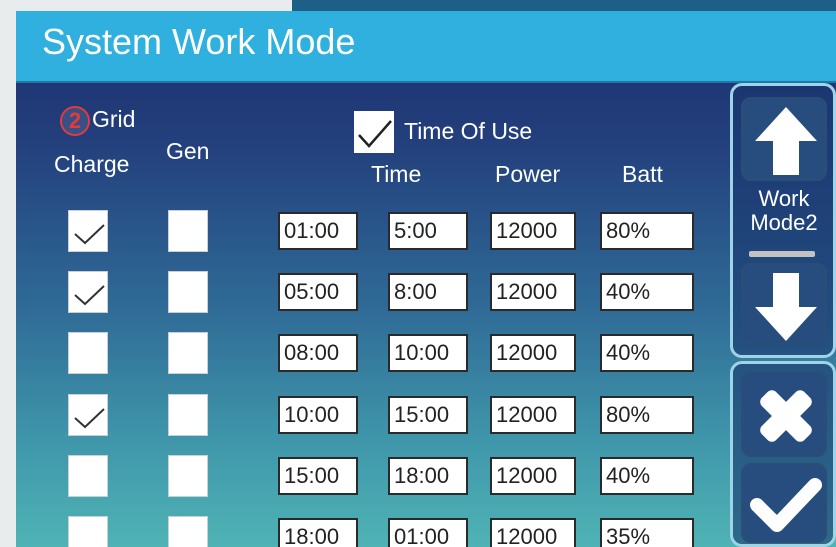 The width and height of the screenshot is (836, 547). What do you see at coordinates (428, 292) in the screenshot?
I see `end-time-field: 8:00` at bounding box center [428, 292].